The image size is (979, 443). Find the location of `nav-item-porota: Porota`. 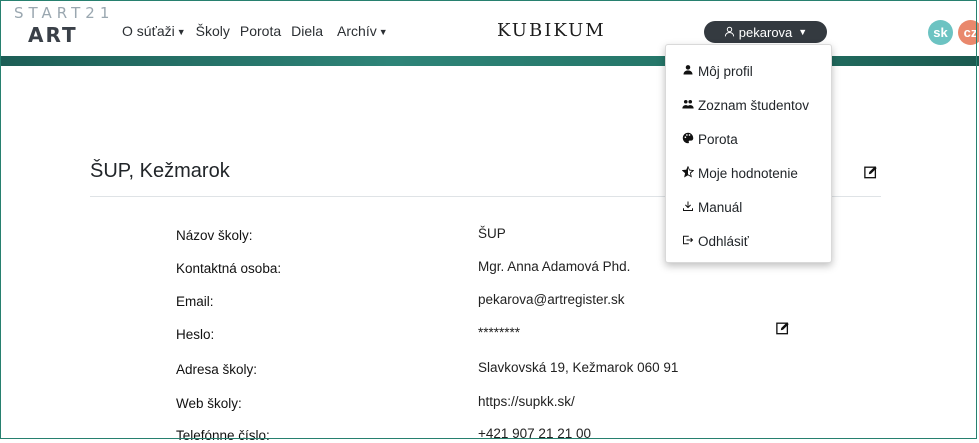

nav-item-porota: Porota is located at coordinates (260, 31).